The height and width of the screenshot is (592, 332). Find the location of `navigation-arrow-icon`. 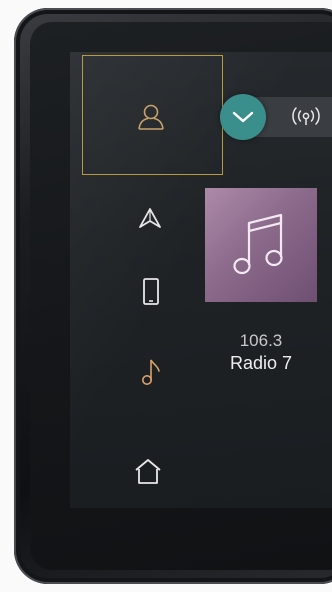

navigation-arrow-icon is located at coordinates (150, 218).